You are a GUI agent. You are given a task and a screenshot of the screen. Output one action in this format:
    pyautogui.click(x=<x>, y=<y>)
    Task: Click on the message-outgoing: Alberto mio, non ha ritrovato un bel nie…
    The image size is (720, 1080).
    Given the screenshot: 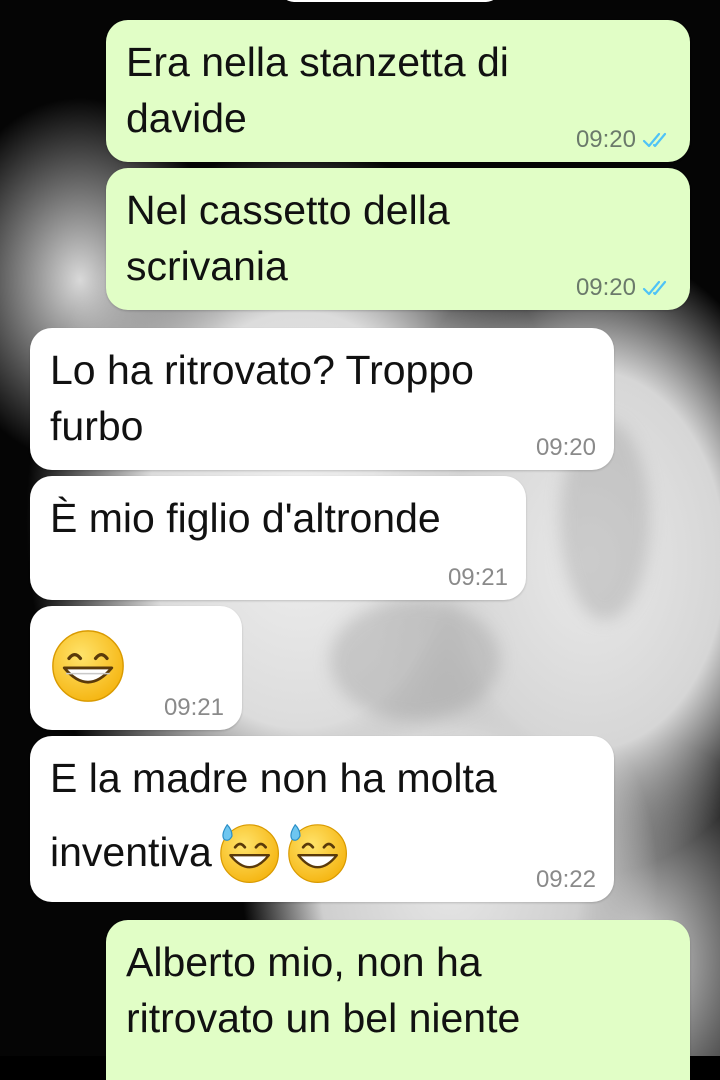 What is the action you would take?
    pyautogui.click(x=398, y=1000)
    